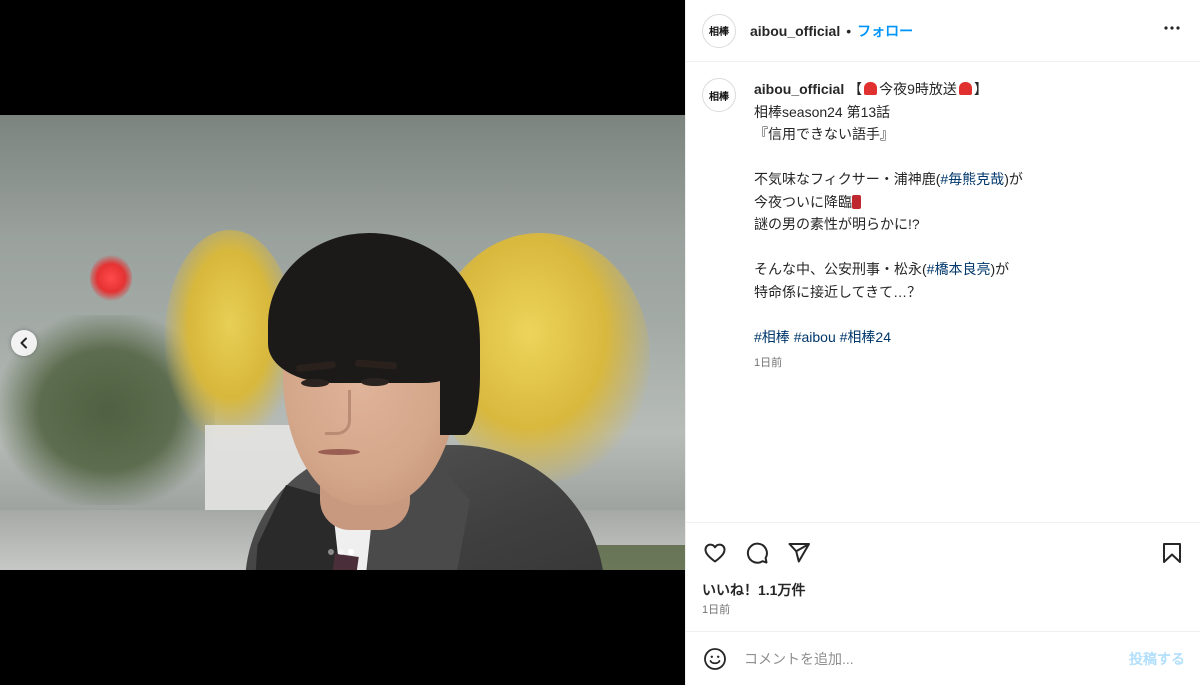  Describe the element at coordinates (840, 269) in the screenshot. I see `caption-line: そんな中、公安刑事・松永(` at that location.